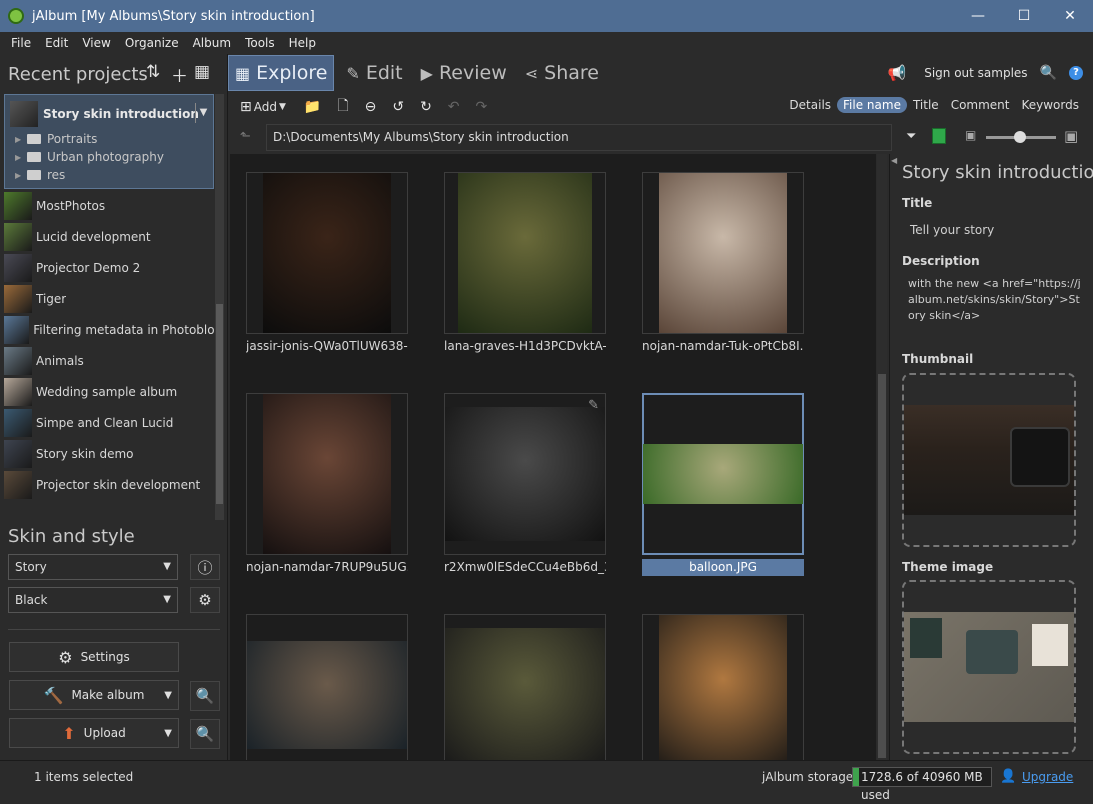  I want to click on menu-edit: Edit, so click(56, 43).